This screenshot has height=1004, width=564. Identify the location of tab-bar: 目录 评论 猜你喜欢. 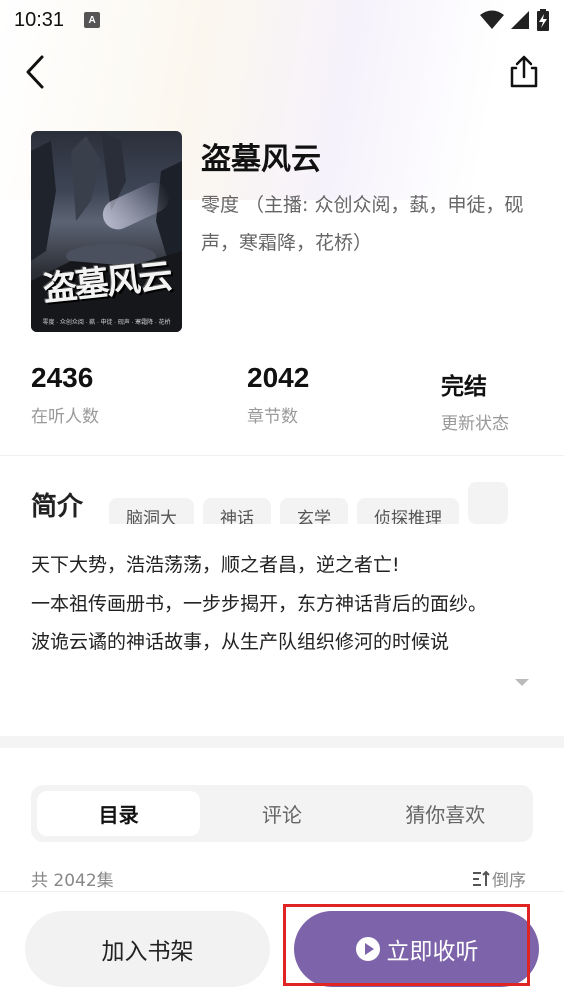
(282, 813).